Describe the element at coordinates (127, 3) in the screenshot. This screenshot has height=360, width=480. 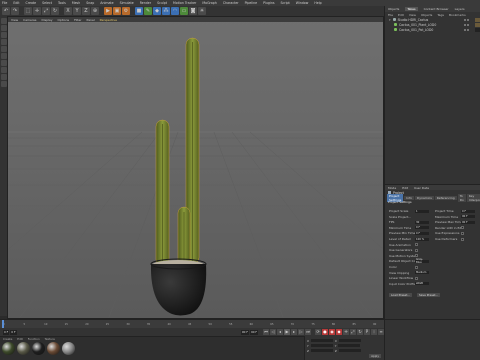
I see `menu-item-simulate: Simulate` at that location.